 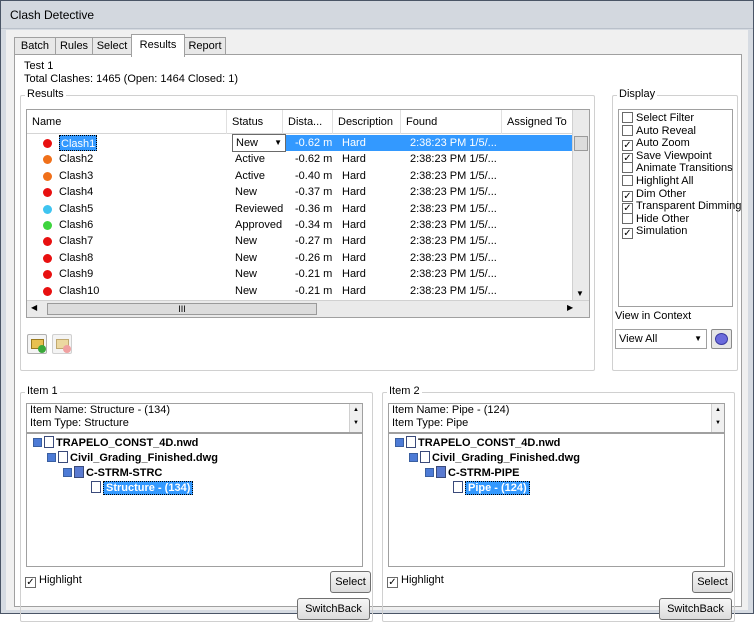 I want to click on display-option: Auto Reveal, so click(x=659, y=130).